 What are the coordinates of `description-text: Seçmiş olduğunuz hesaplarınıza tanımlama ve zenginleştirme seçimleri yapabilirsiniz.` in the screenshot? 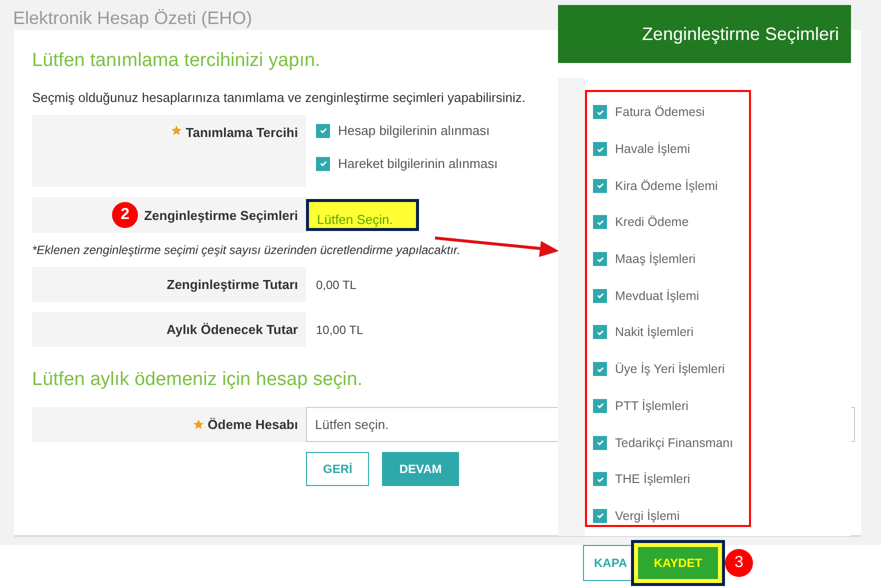 It's located at (279, 97).